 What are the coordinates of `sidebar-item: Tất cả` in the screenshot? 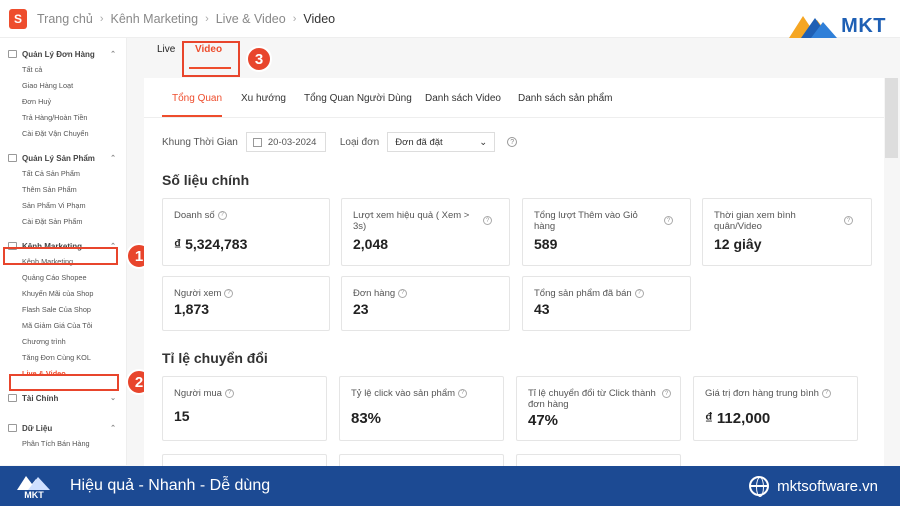 It's located at (63, 70).